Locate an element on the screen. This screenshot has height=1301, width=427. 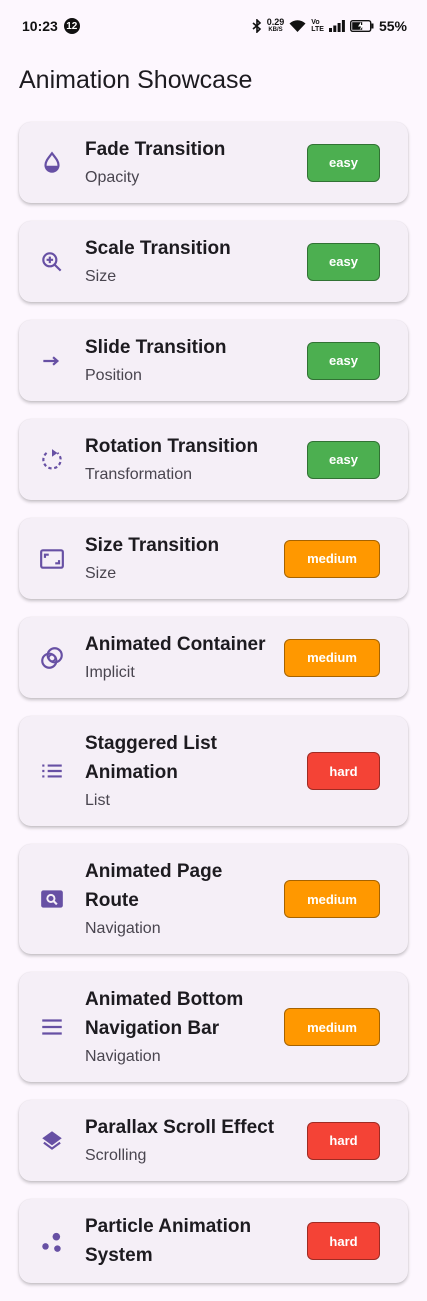
opacity-icon is located at coordinates (52, 163).